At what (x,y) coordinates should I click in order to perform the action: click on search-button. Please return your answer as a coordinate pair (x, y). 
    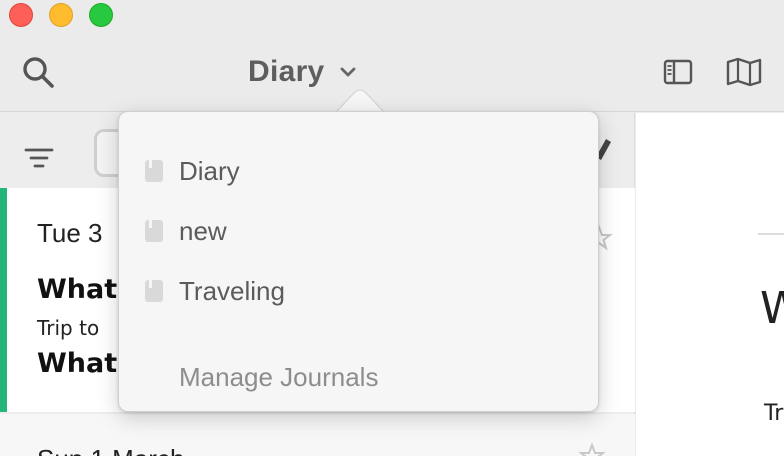
    Looking at the image, I should click on (38, 72).